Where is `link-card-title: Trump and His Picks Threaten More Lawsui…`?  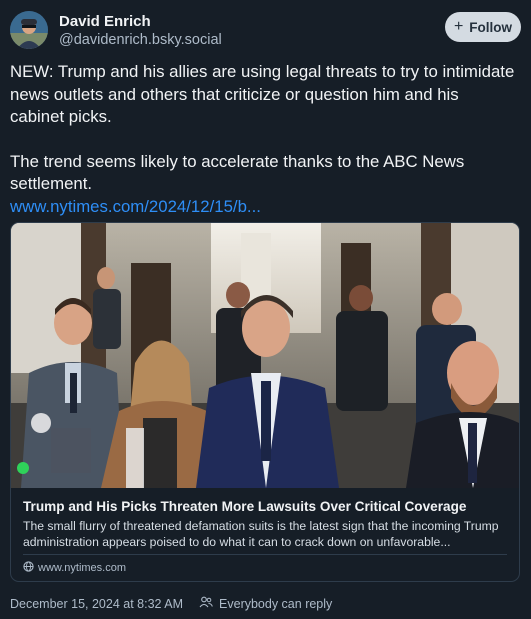
link-card-title: Trump and His Picks Threaten More Lawsui… is located at coordinates (267, 506).